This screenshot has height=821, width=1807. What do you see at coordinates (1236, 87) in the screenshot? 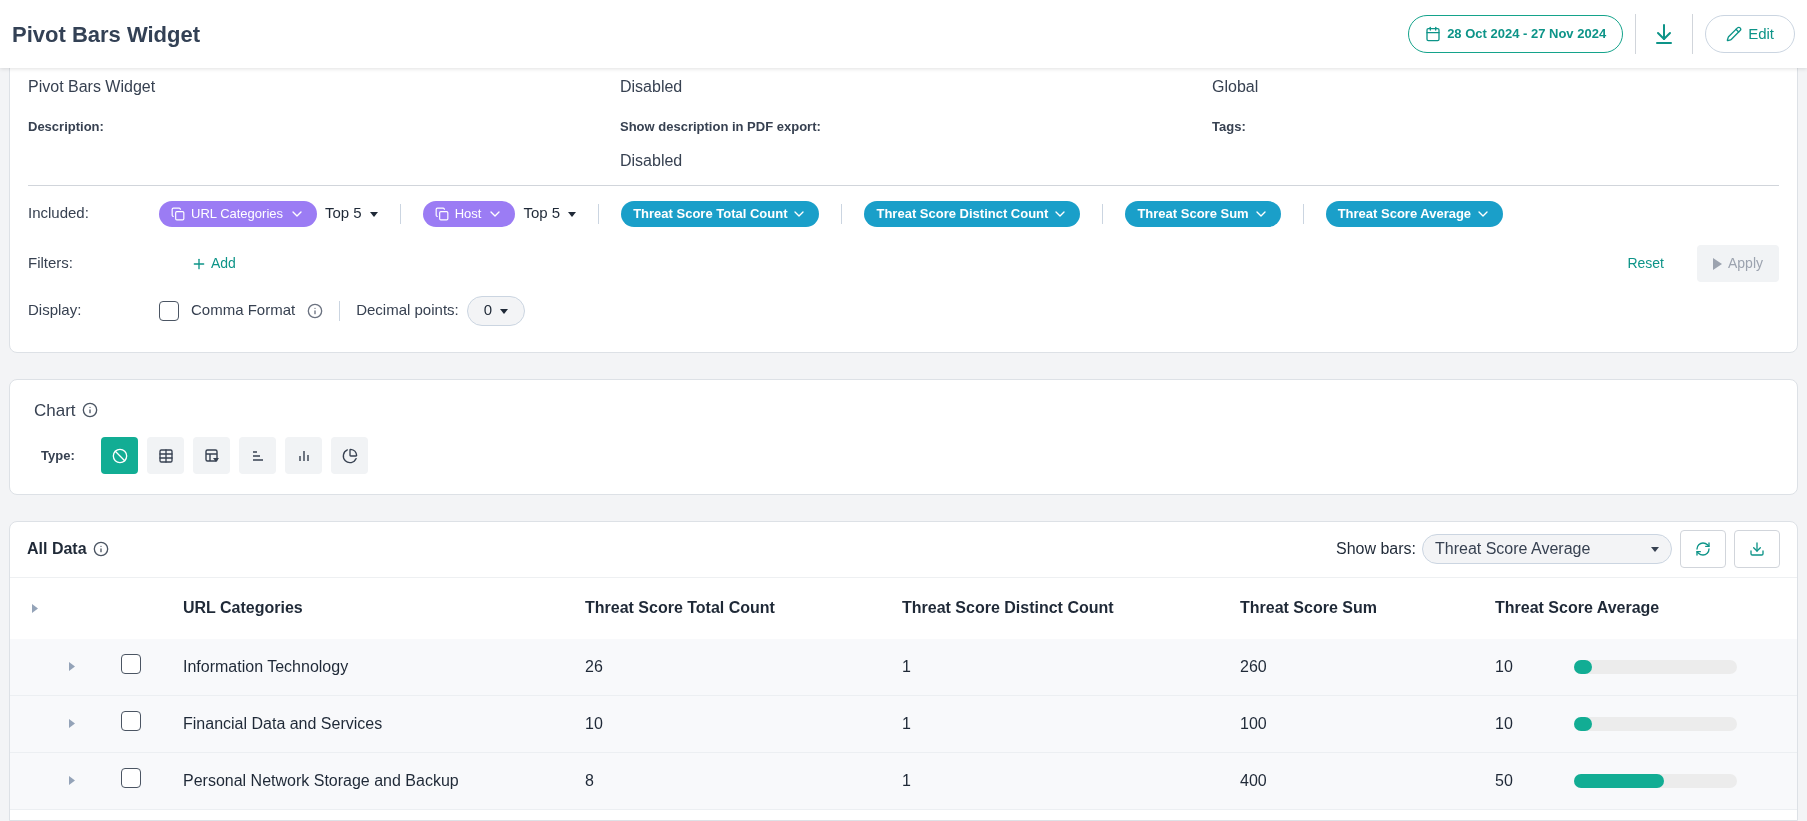
I see `field-value: Global` at bounding box center [1236, 87].